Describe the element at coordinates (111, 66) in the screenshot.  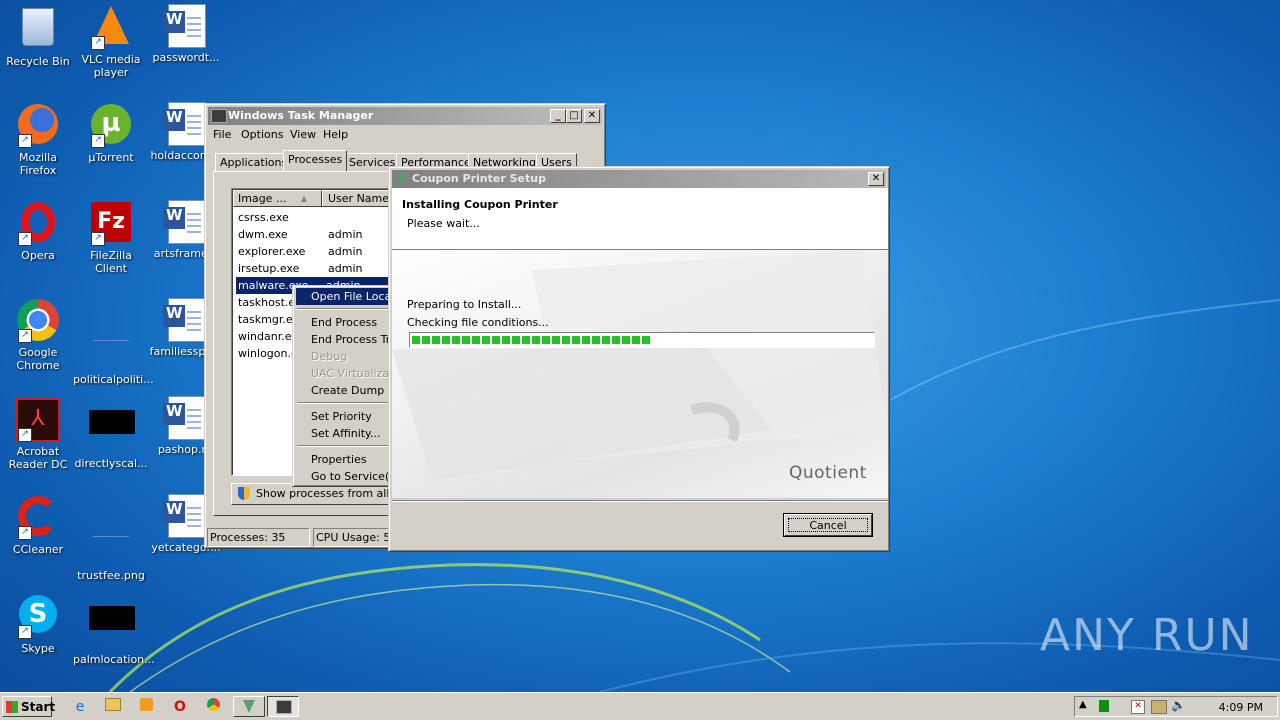
I see `desktop-icon-label: VLC media player` at that location.